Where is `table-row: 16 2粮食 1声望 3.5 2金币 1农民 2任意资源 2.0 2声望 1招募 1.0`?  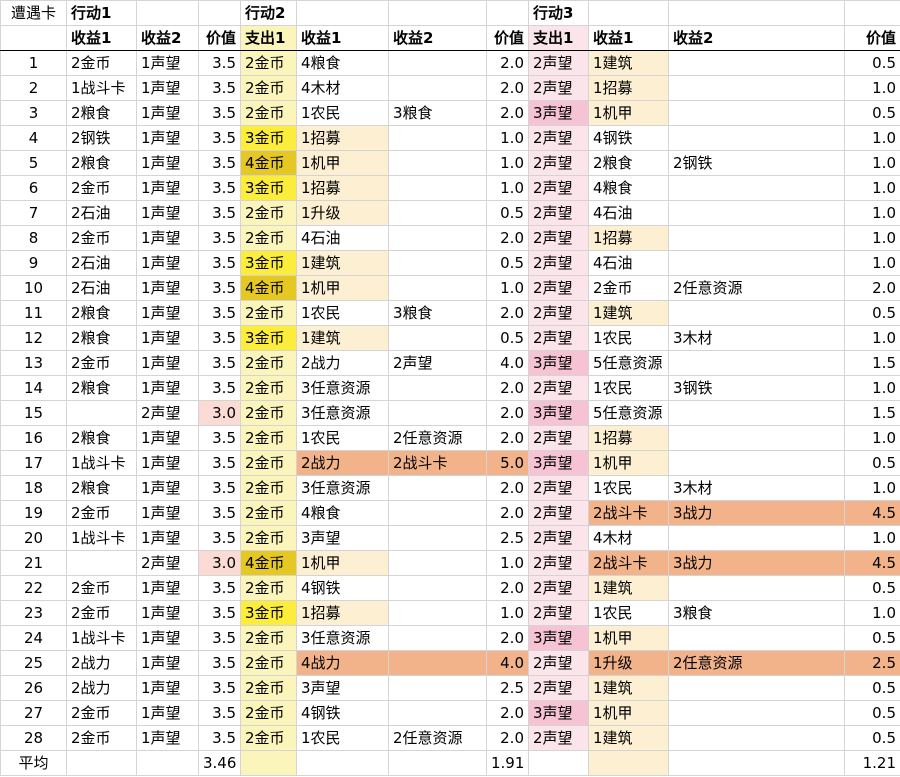 table-row: 16 2粮食 1声望 3.5 2金币 1农民 2任意资源 2.0 2声望 1招募 1.0 is located at coordinates (450, 438).